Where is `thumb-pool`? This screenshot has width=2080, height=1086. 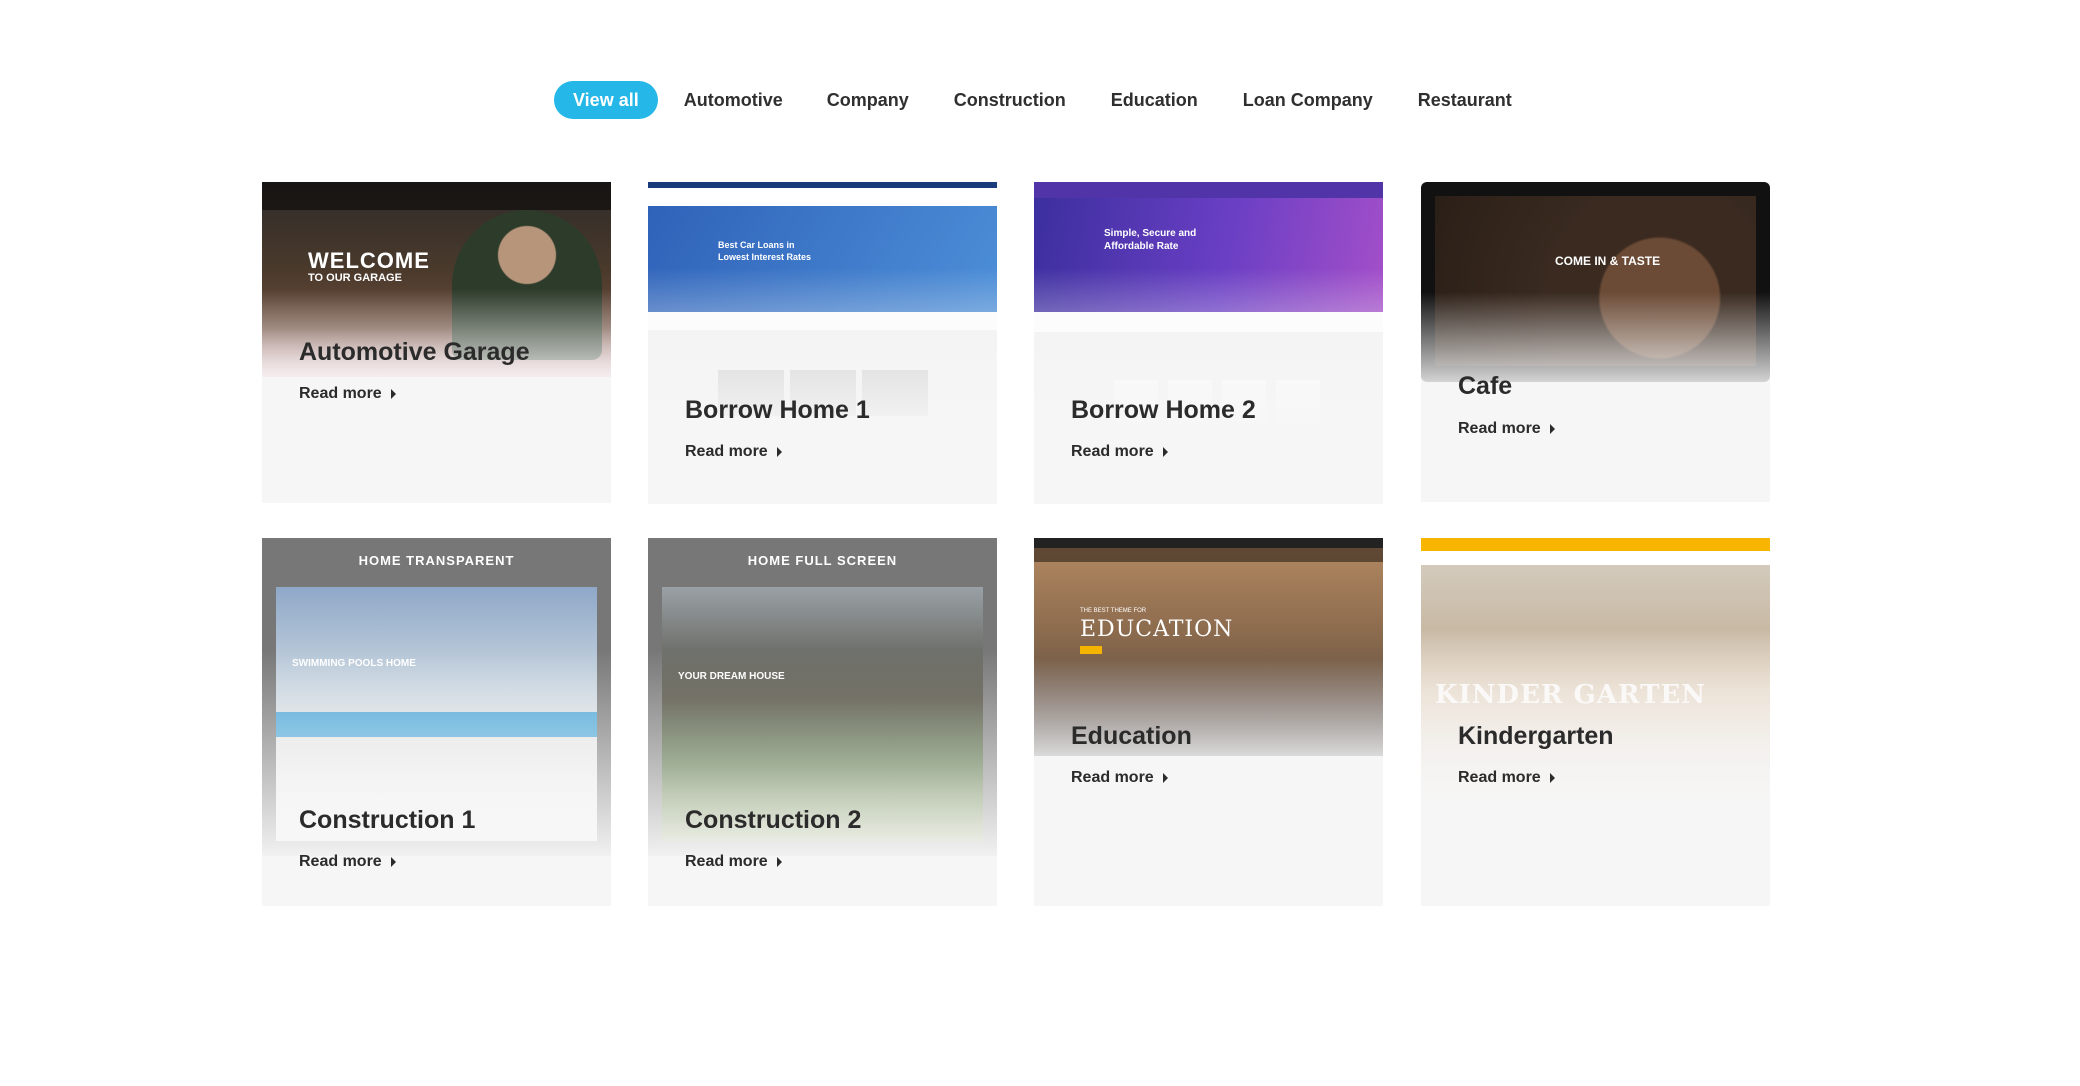 thumb-pool is located at coordinates (436, 724).